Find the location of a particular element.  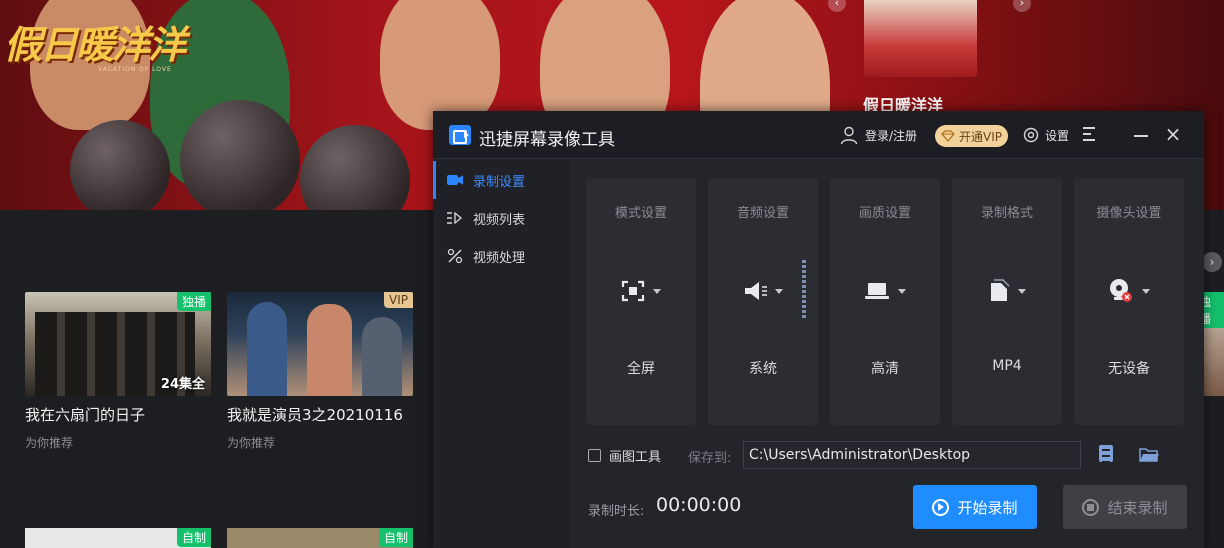

format-dropdown is located at coordinates (1007, 291).